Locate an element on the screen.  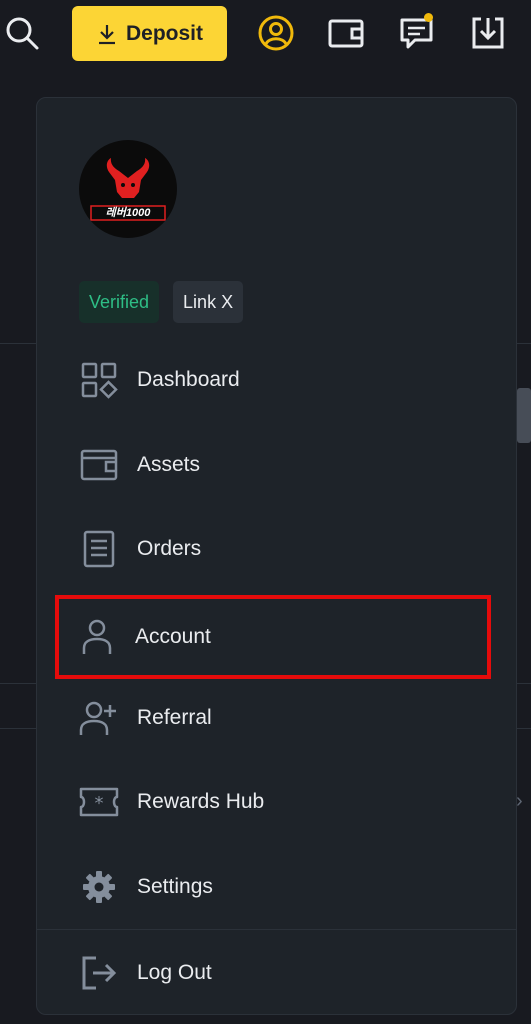
menu-item-assets: Assets is located at coordinates (277, 465).